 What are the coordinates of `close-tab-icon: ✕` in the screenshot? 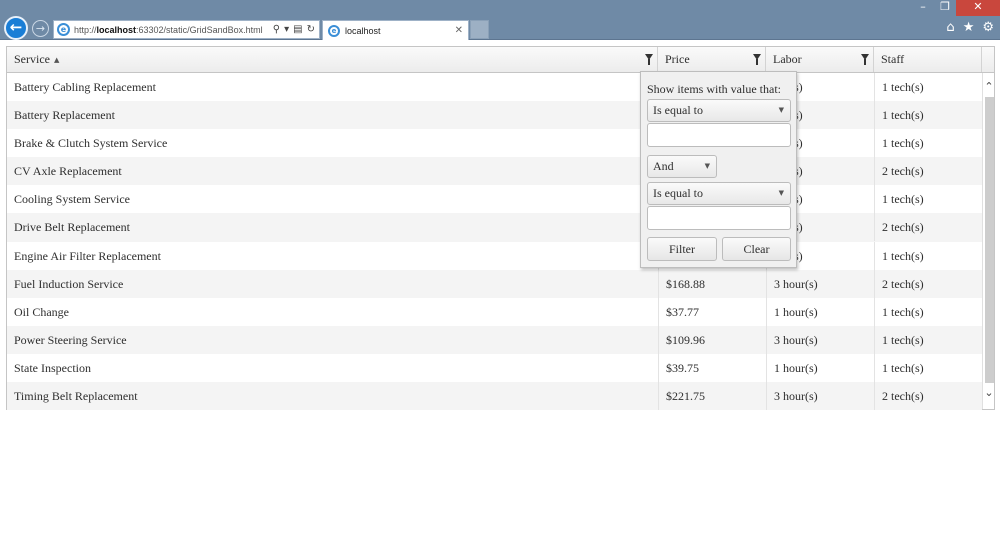 It's located at (459, 30).